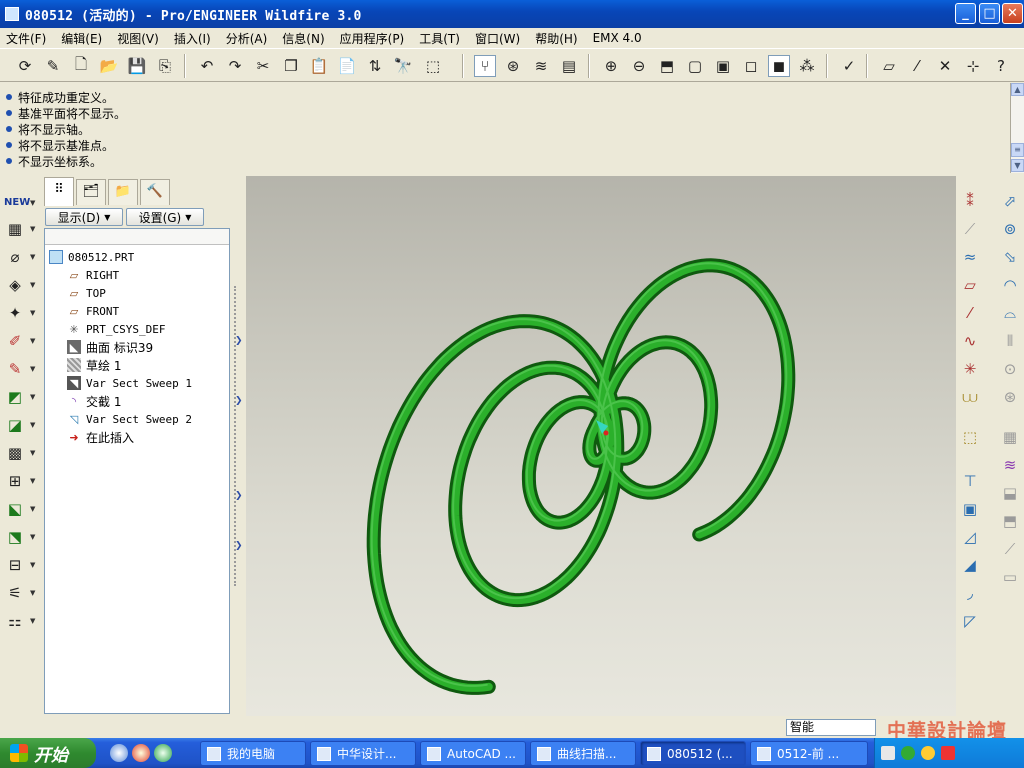 This screenshot has width=1024, height=768. Describe the element at coordinates (970, 593) in the screenshot. I see `chamfer-tool-icon: ◞` at that location.